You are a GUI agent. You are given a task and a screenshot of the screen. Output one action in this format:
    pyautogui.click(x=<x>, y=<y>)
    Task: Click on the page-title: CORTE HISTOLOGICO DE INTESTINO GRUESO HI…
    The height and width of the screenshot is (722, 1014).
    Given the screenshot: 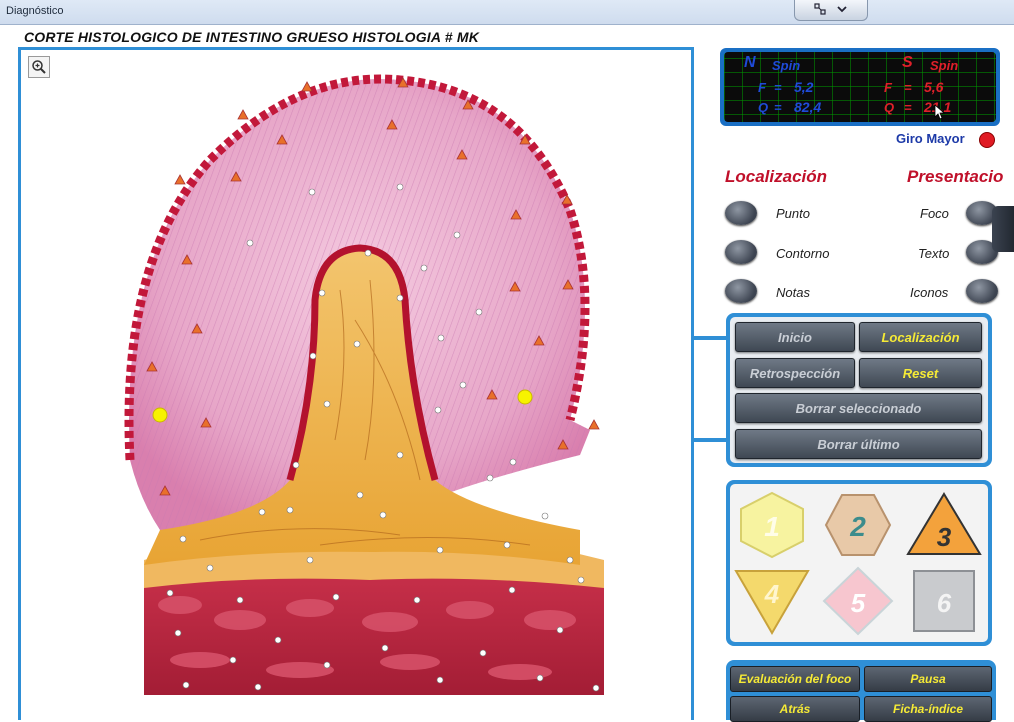 What is the action you would take?
    pyautogui.click(x=252, y=37)
    